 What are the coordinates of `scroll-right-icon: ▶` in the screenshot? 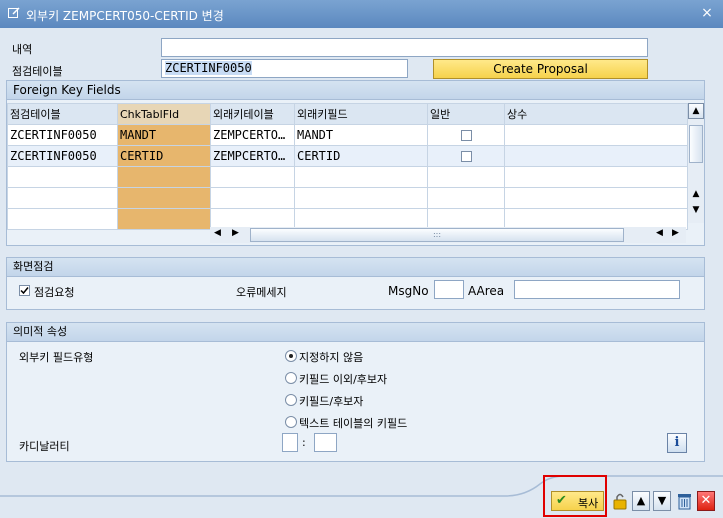 It's located at (235, 233).